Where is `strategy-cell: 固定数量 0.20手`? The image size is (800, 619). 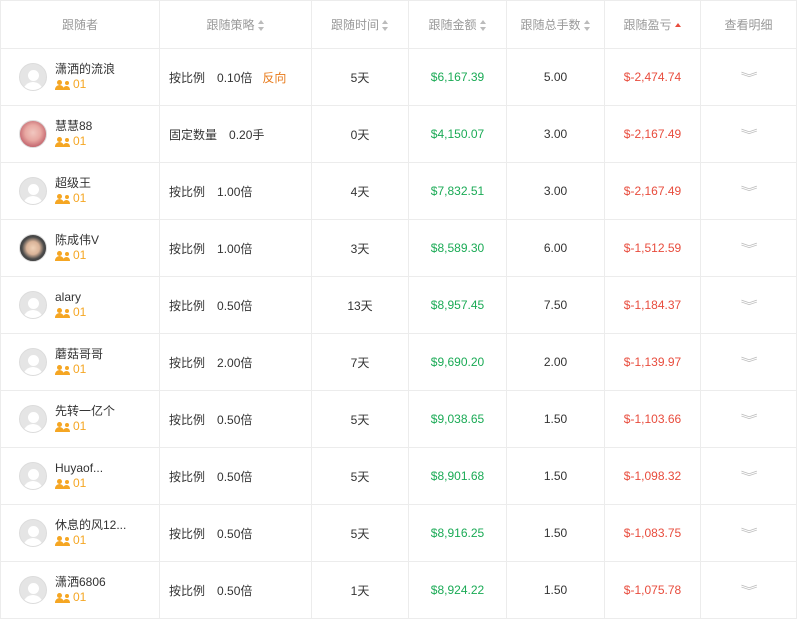
strategy-cell: 固定数量 0.20手 is located at coordinates (235, 134).